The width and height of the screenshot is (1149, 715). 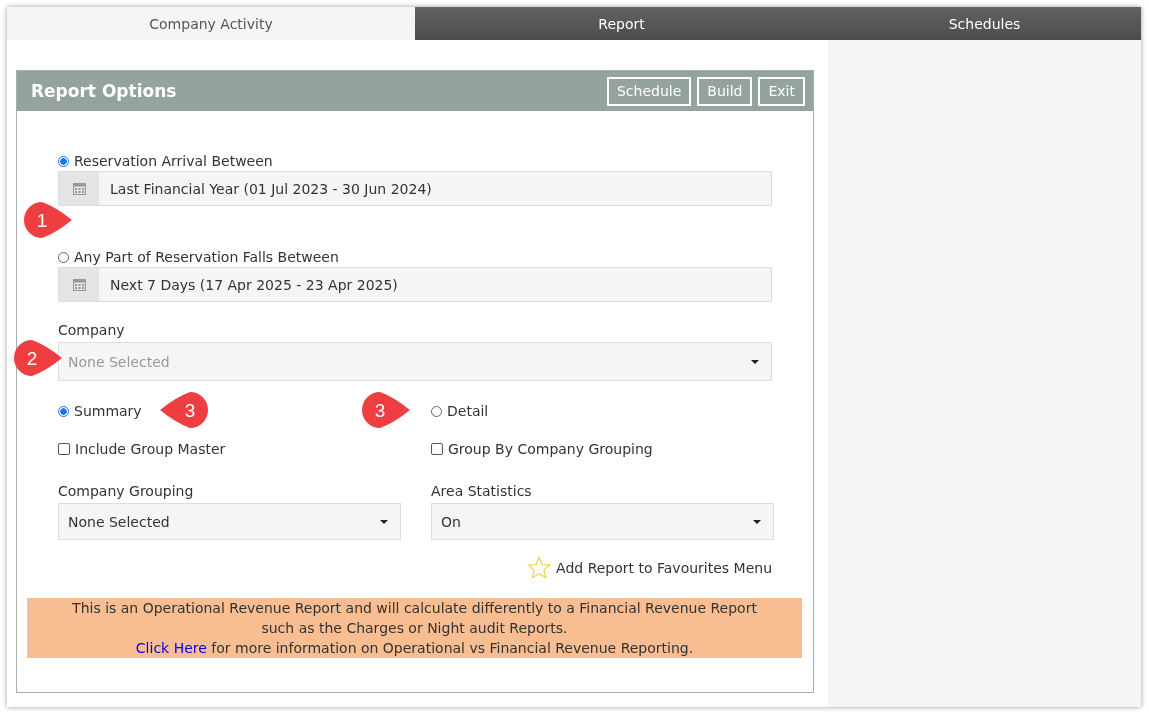 I want to click on star-icon, so click(x=539, y=568).